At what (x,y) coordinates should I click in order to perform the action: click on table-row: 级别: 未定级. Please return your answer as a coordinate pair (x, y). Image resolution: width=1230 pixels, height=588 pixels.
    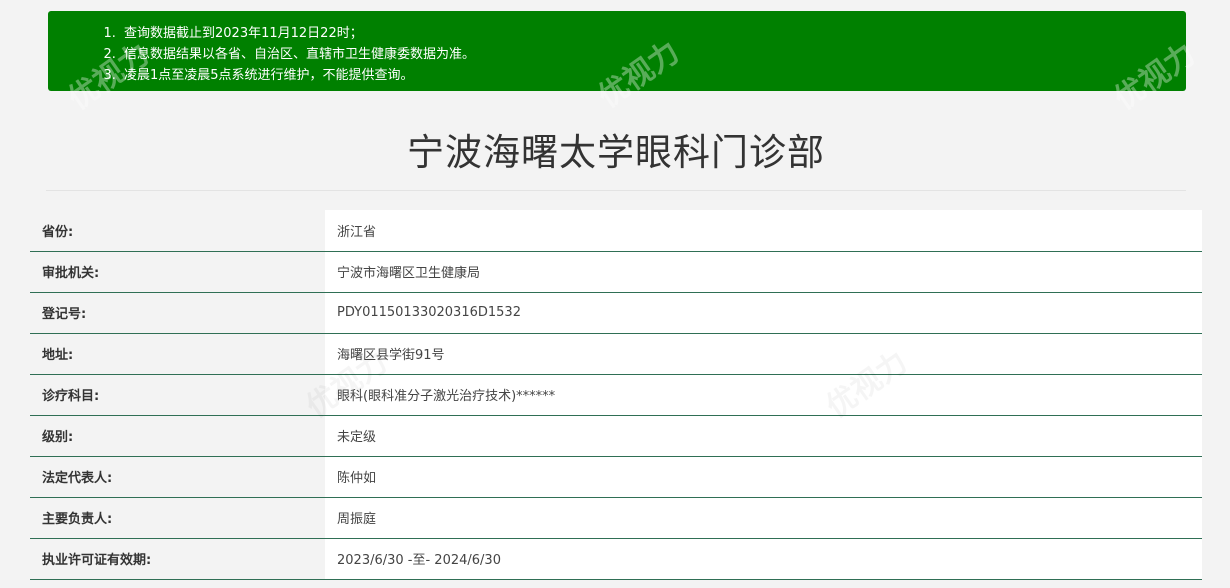
    Looking at the image, I should click on (616, 435).